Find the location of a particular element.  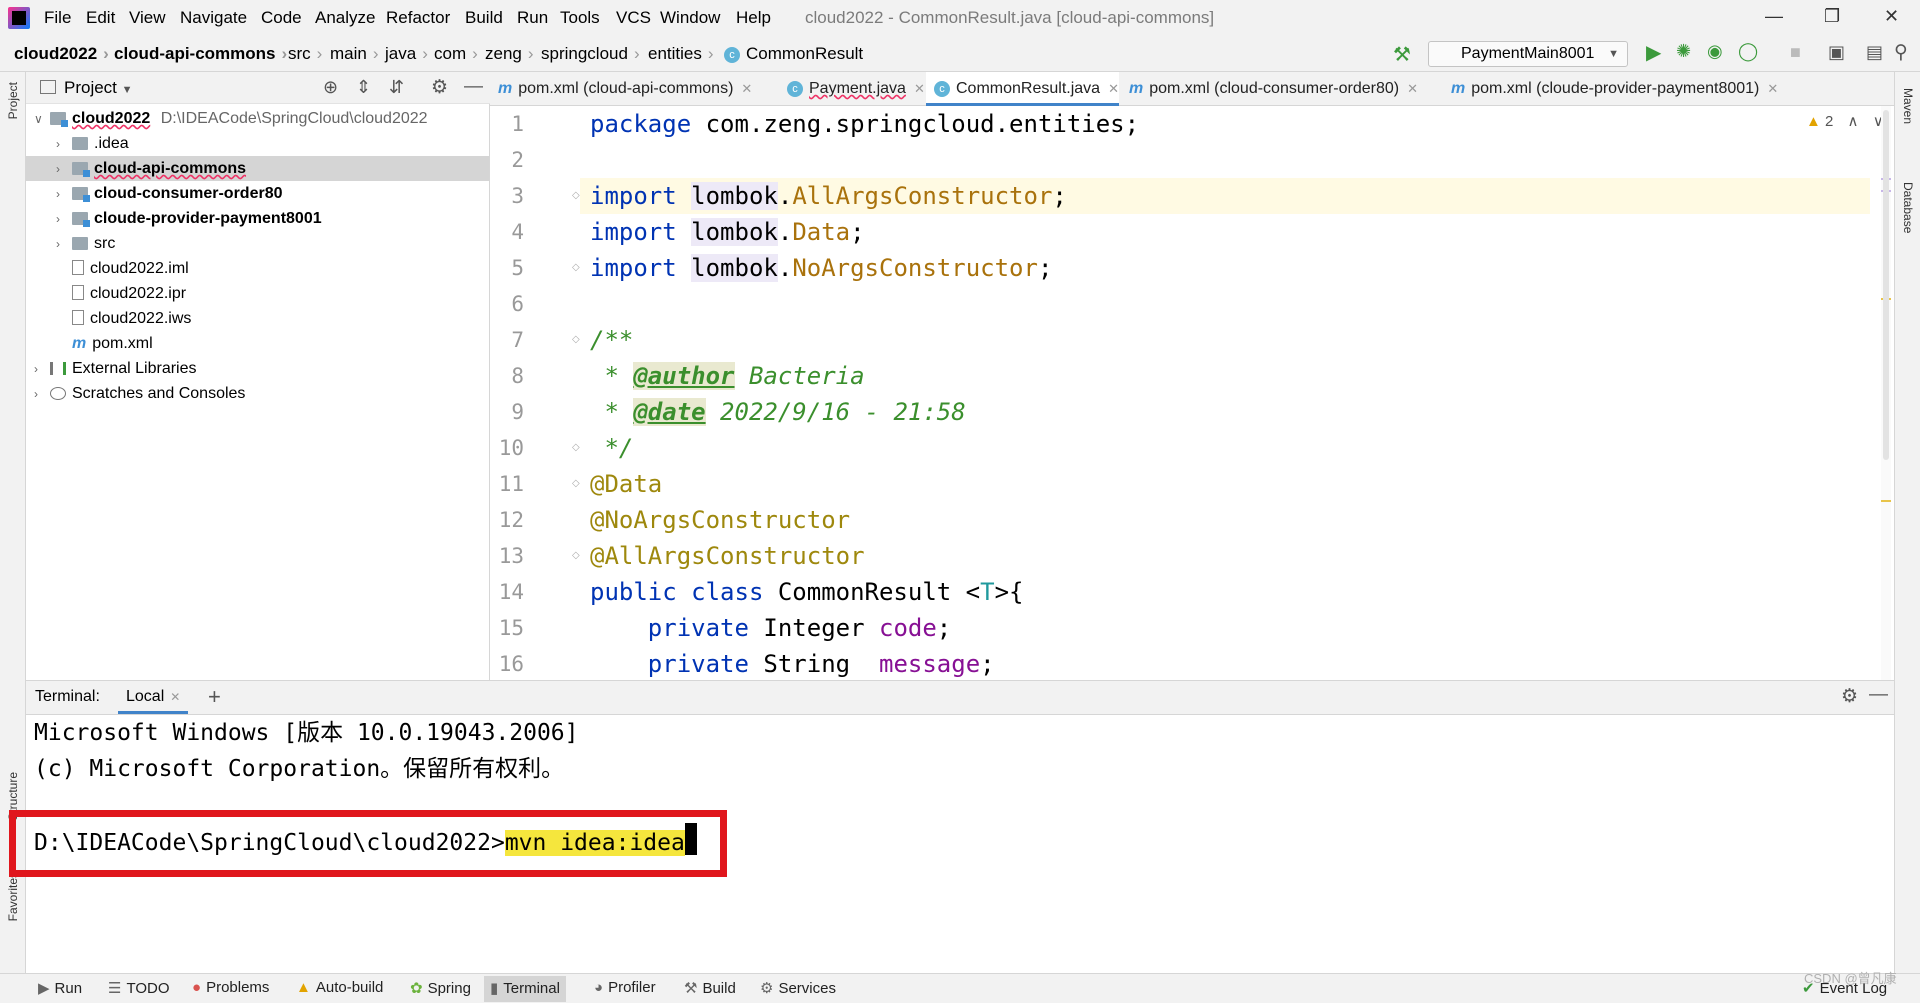

debug-icon: ✺ is located at coordinates (1683, 51).